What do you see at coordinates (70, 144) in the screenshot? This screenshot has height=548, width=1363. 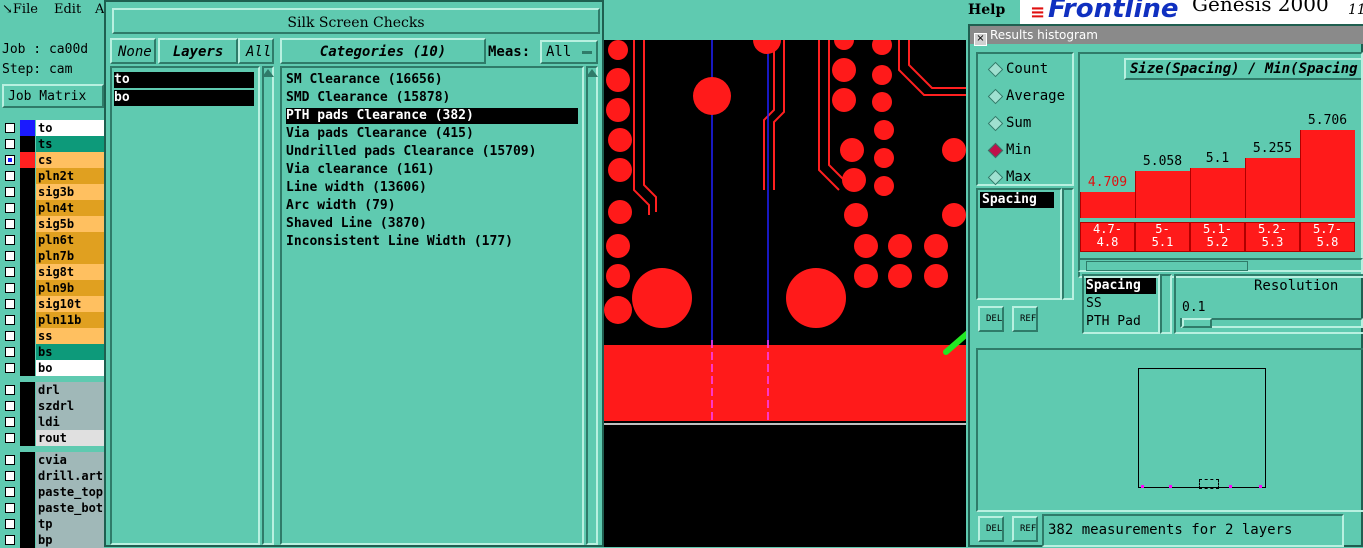 I see `layer-name: ts` at bounding box center [70, 144].